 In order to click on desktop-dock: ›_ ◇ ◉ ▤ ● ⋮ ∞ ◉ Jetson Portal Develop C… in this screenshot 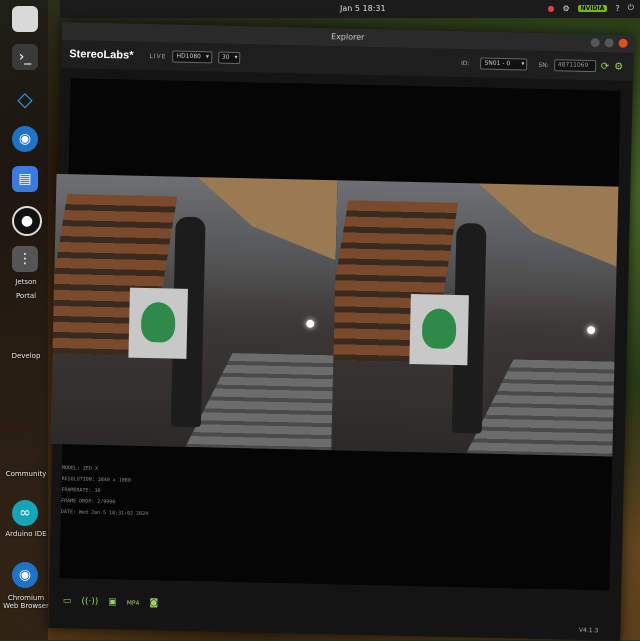, I will do `click(24, 320)`.